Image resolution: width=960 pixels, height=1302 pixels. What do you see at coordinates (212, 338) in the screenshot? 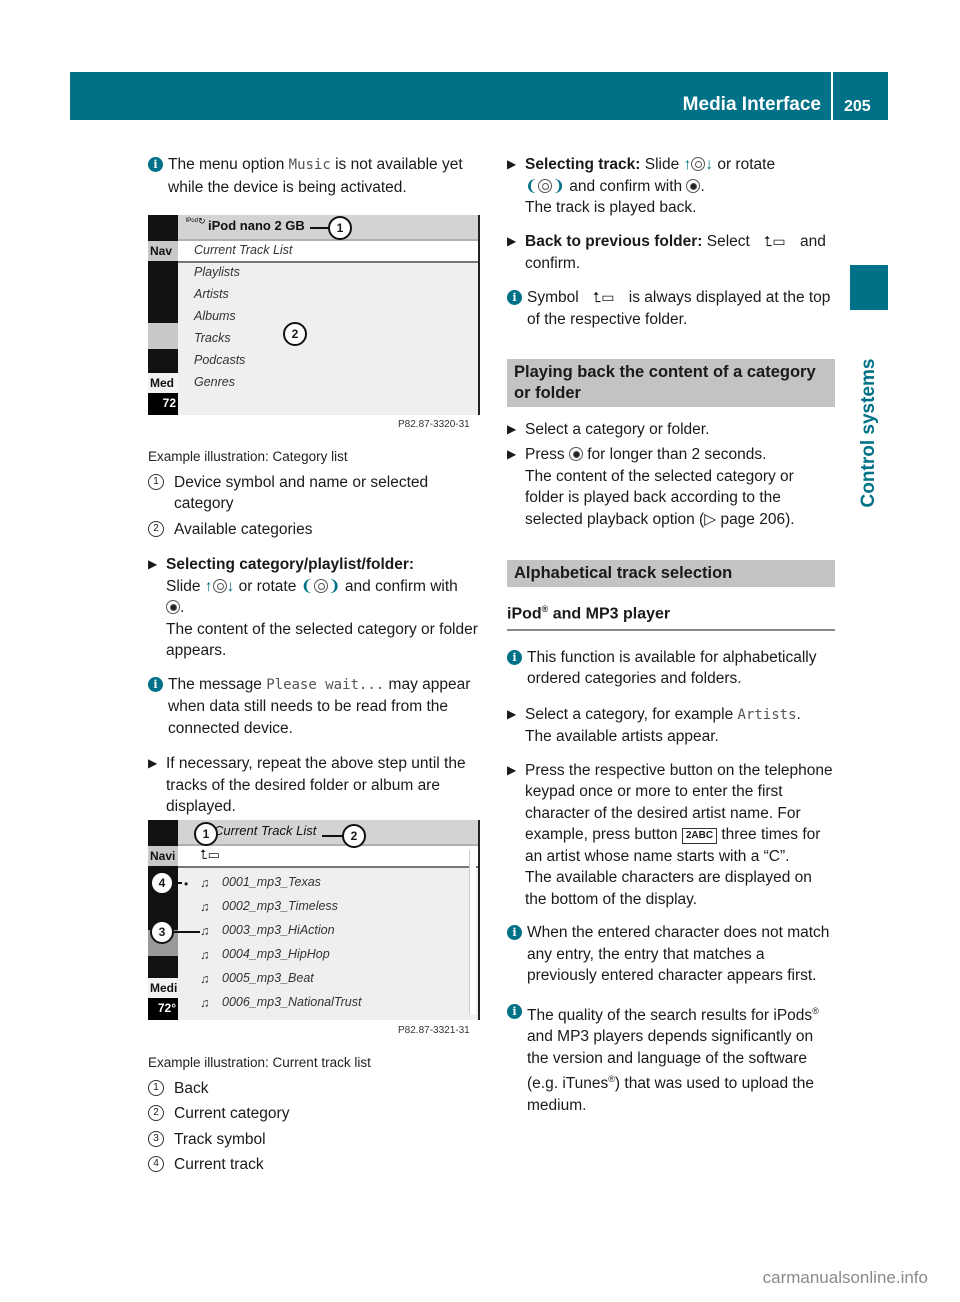
I see `menu-item-tracks: Tracks` at bounding box center [212, 338].